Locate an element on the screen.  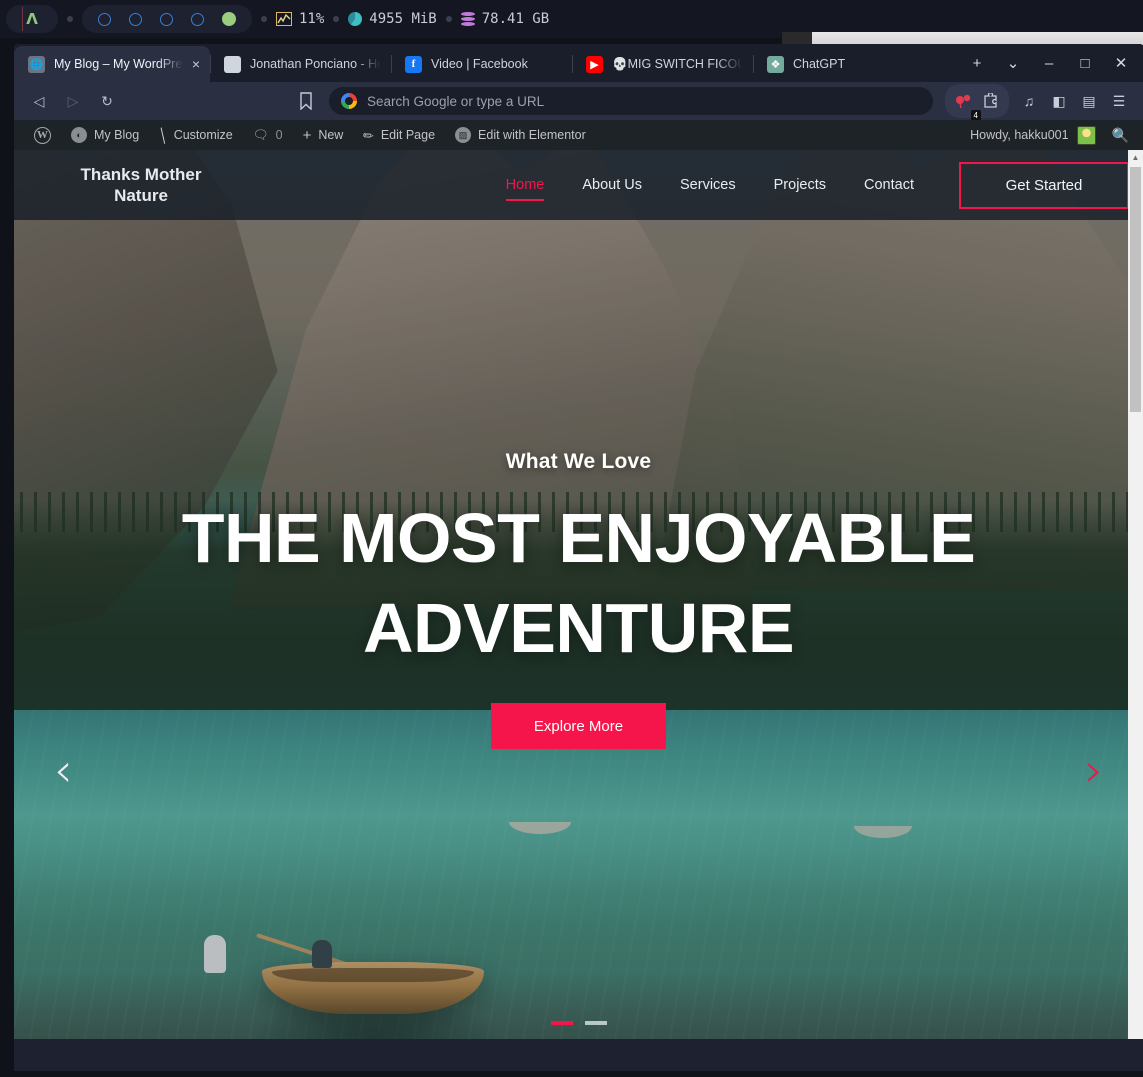
page-scrollbar: ▲ is located at coordinates (1135, 594).